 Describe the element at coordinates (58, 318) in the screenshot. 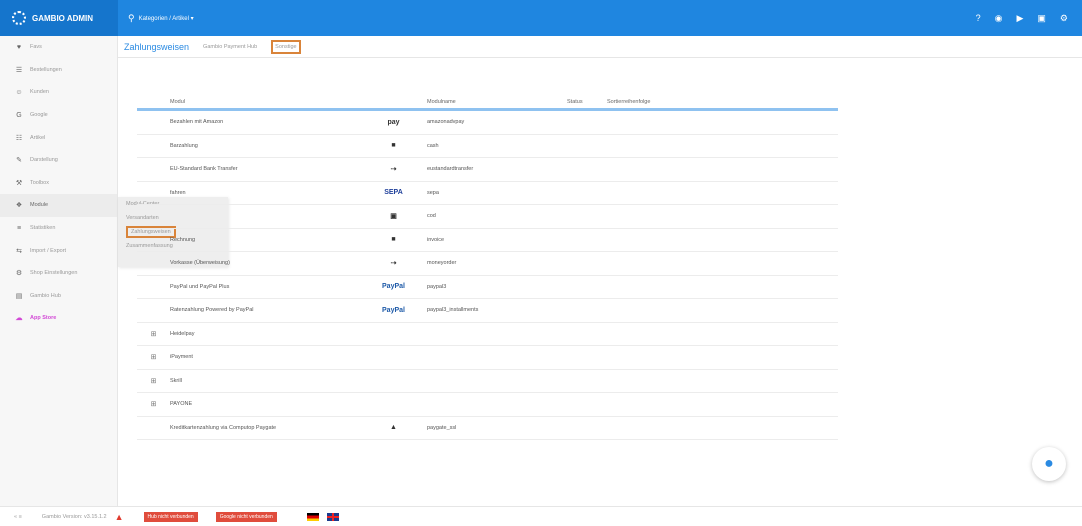

I see `sidebar-item-app-store: ☁ App Store` at that location.